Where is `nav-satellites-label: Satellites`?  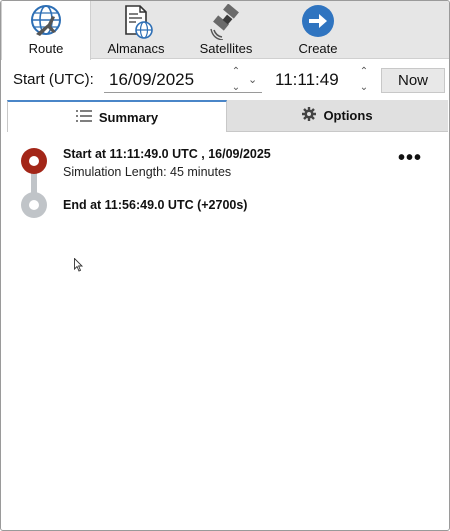 nav-satellites-label: Satellites is located at coordinates (226, 48).